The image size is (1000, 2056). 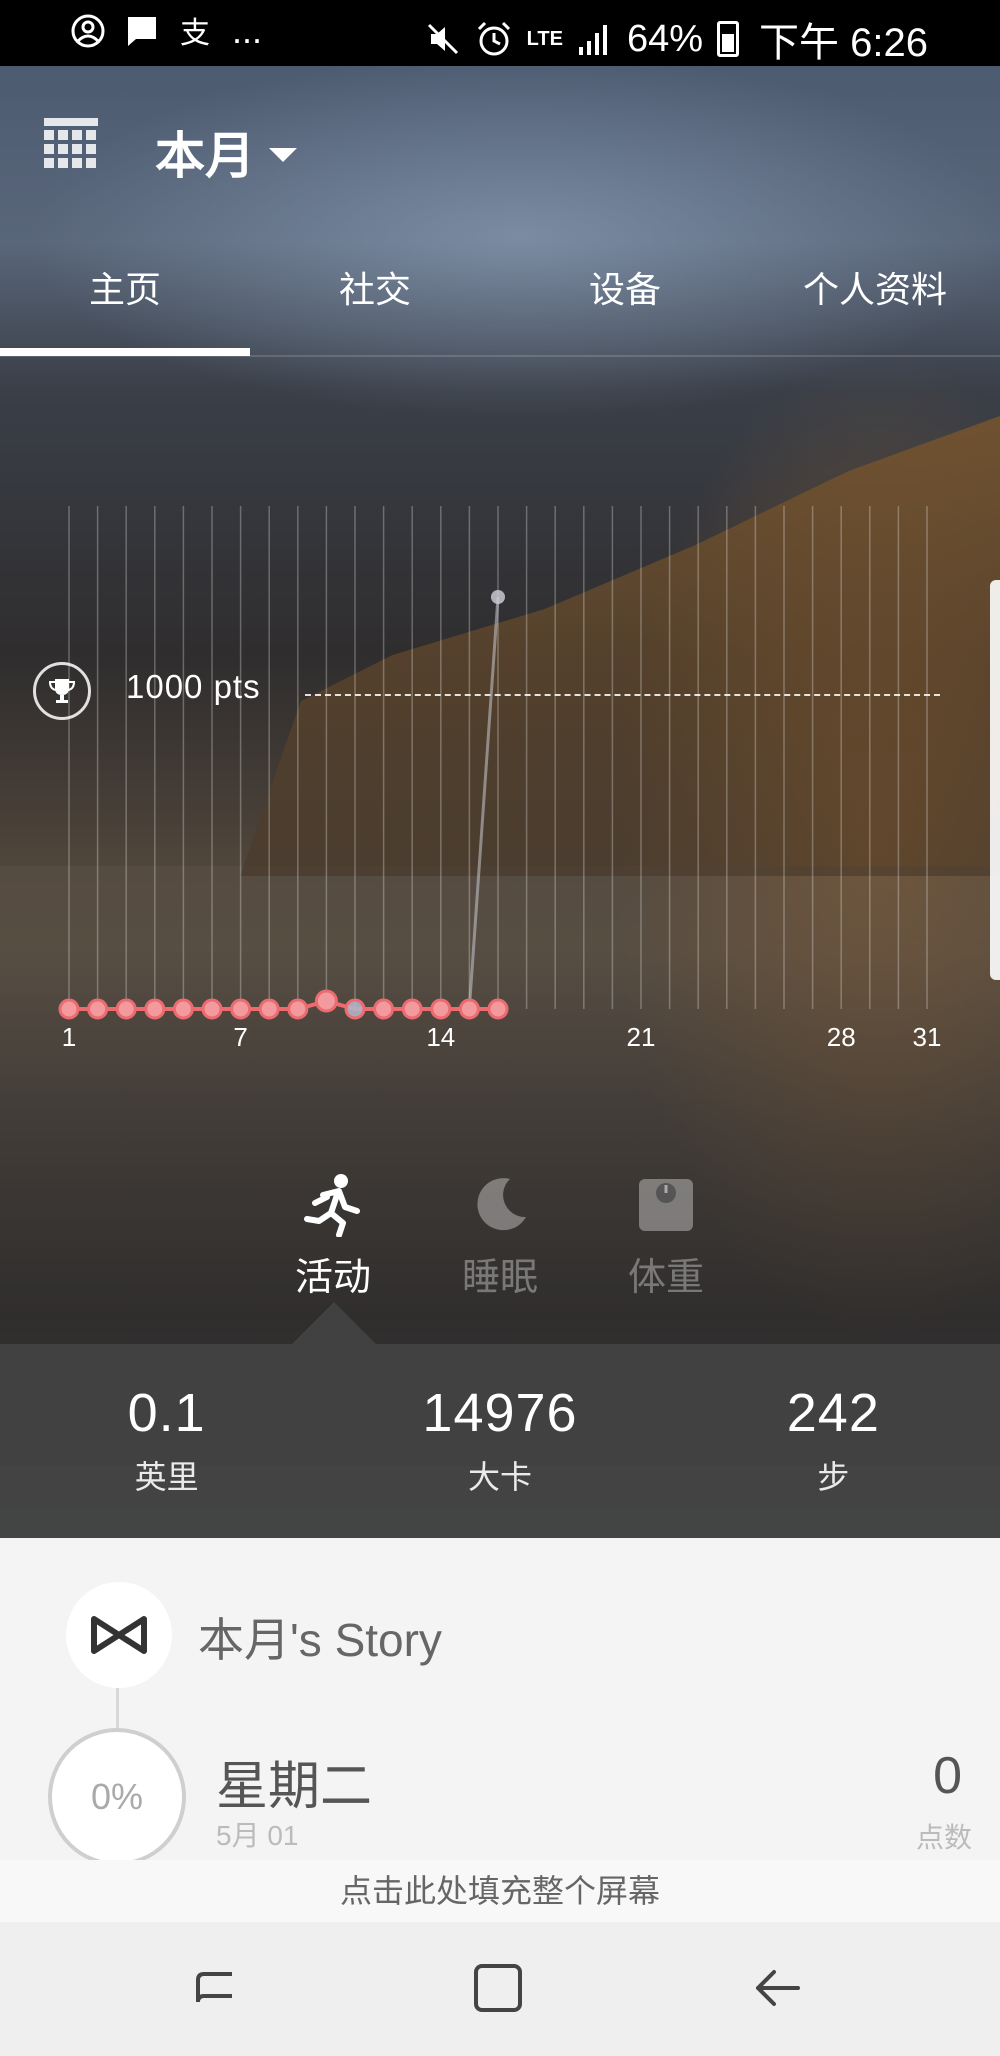 What do you see at coordinates (440, 1037) in the screenshot?
I see `x-tick-label: 14` at bounding box center [440, 1037].